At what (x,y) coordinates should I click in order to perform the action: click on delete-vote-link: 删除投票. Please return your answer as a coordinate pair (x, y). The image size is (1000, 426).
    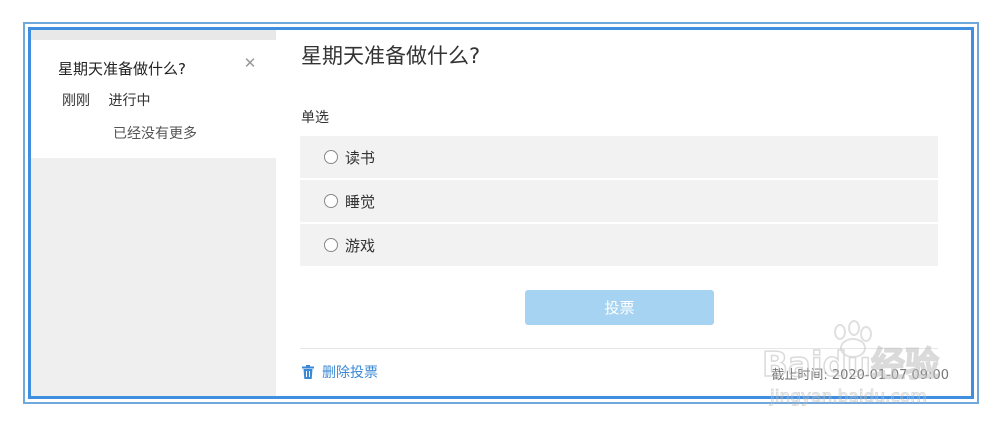
    Looking at the image, I should click on (340, 372).